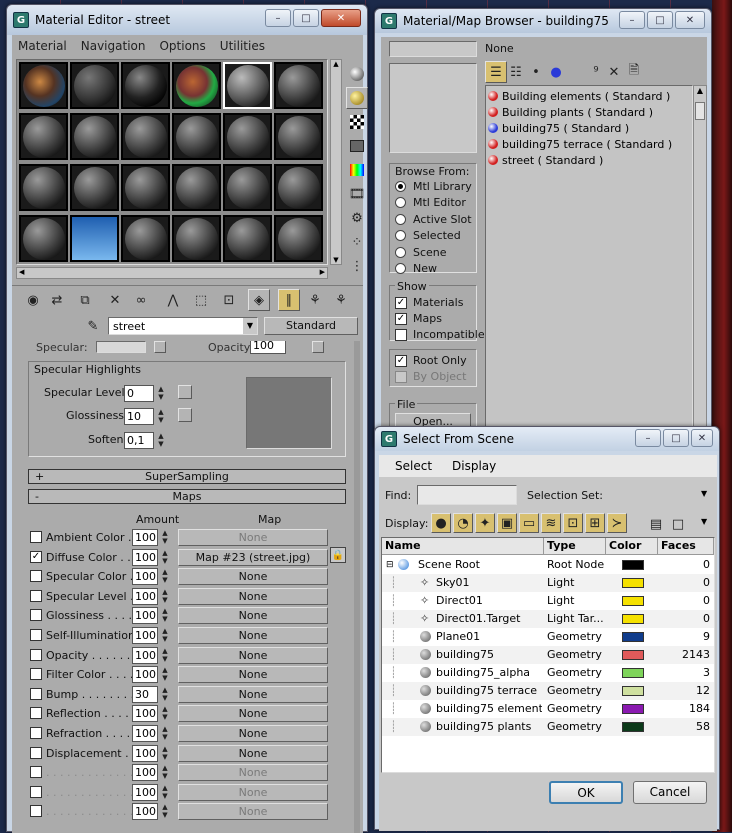 This screenshot has height=833, width=732. Describe the element at coordinates (547, 439) in the screenshot. I see `select-from-scene-titlebar: G Select From Scene – □ ✕` at that location.